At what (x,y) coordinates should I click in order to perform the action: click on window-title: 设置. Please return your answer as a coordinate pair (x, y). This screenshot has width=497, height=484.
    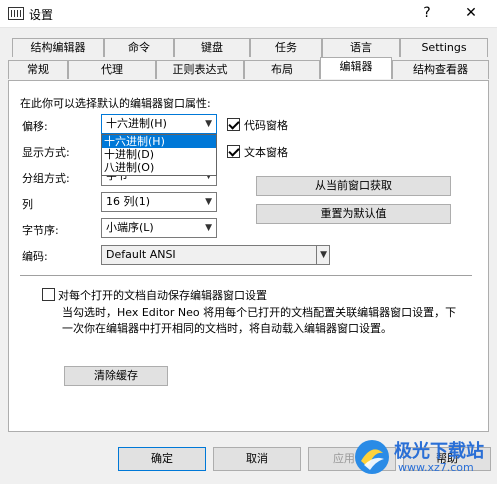
    Looking at the image, I should click on (41, 15).